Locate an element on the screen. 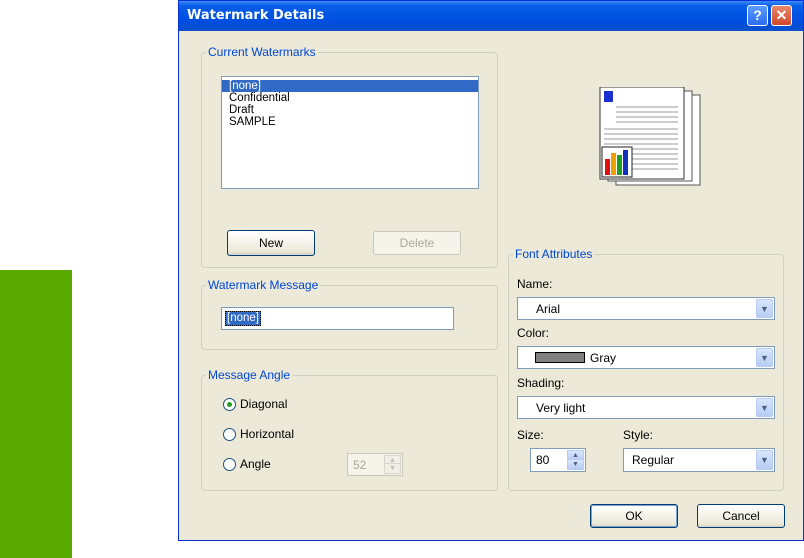 Image resolution: width=804 pixels, height=558 pixels. background-green-bar is located at coordinates (36, 414).